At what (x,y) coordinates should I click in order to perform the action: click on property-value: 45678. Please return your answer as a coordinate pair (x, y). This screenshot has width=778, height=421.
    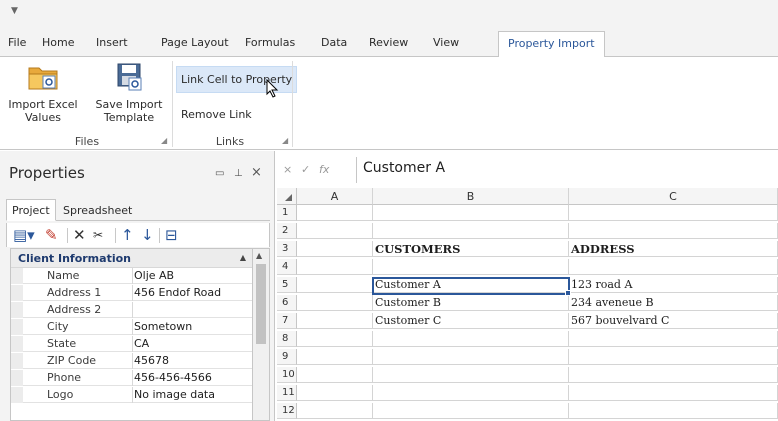
    Looking at the image, I should click on (151, 360).